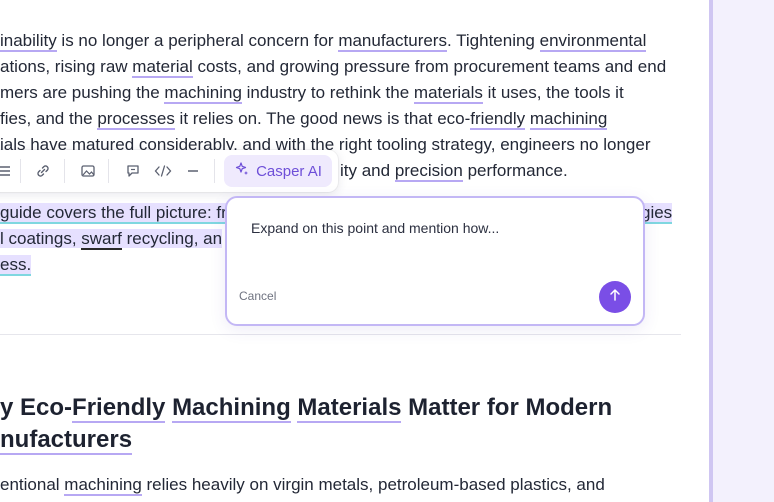 This screenshot has height=502, width=774. I want to click on text-run: industry to rethink the, so click(327, 92).